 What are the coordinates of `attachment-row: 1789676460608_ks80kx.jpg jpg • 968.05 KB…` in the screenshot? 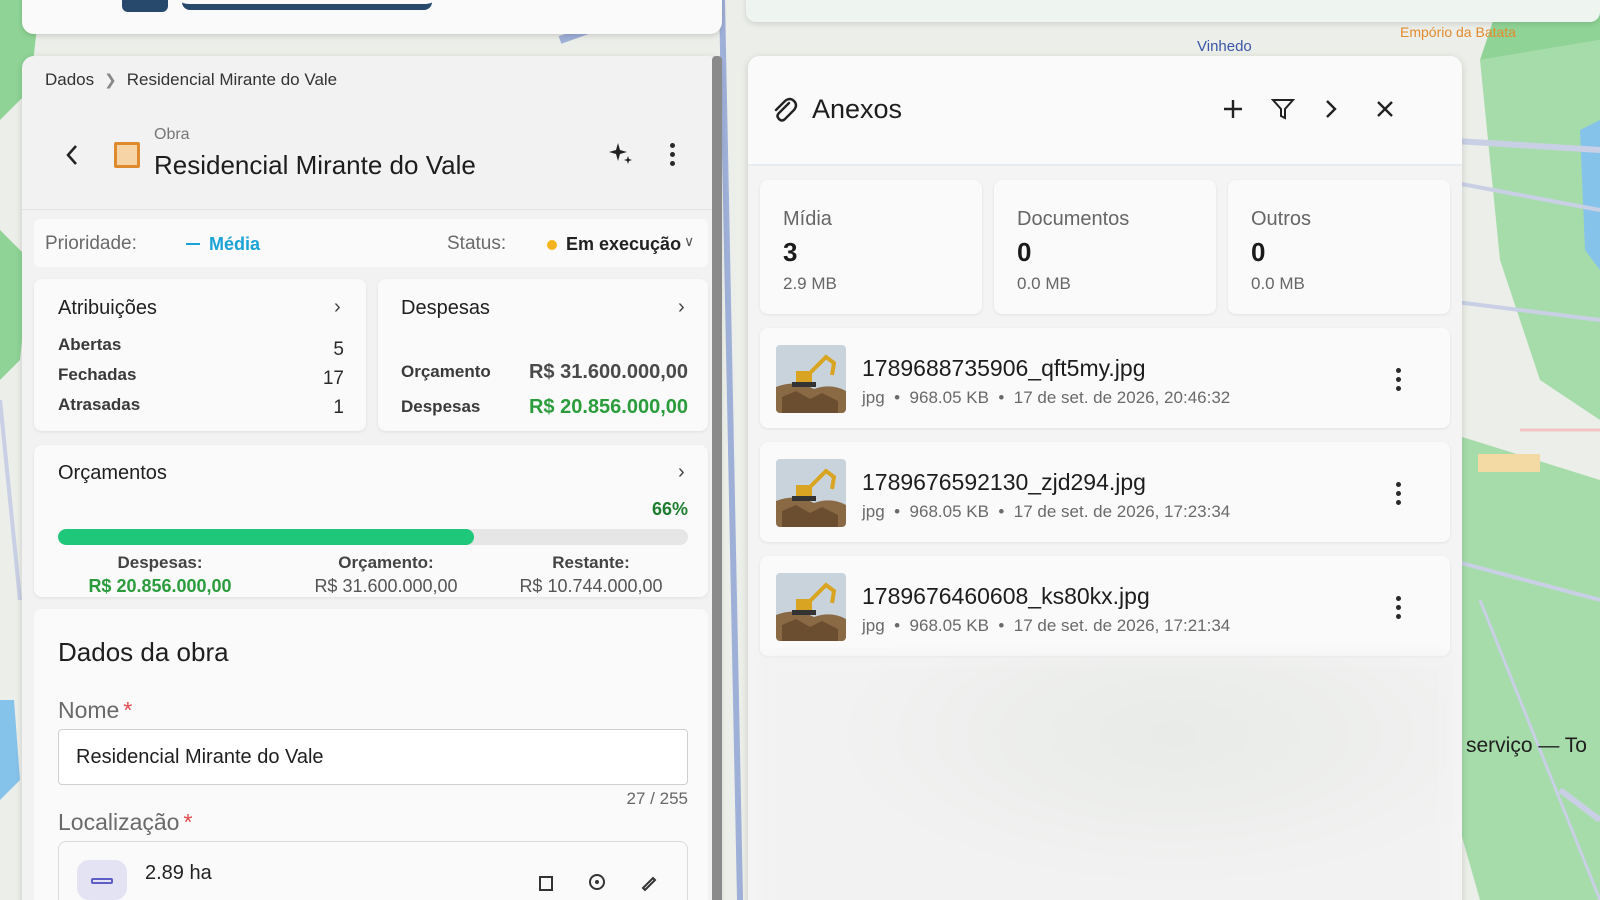 It's located at (1105, 606).